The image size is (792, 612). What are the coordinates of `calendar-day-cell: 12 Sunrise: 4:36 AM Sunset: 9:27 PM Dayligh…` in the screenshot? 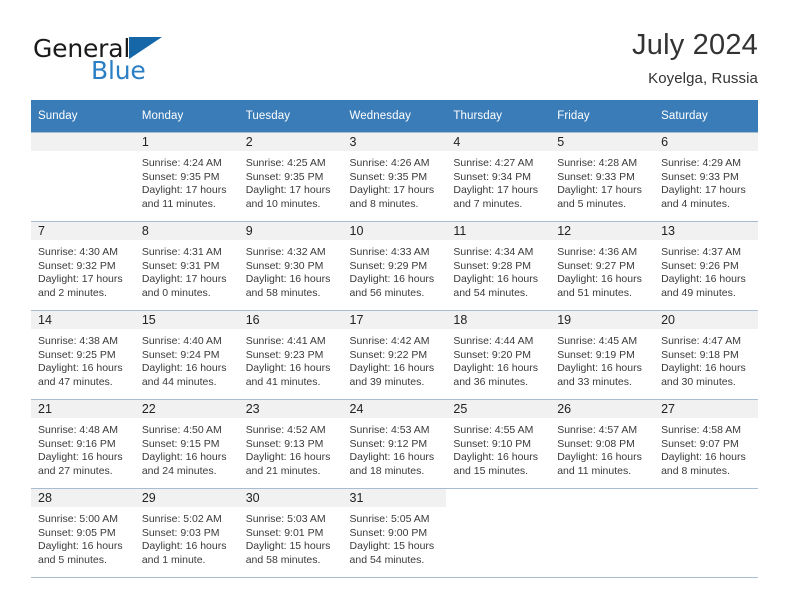 It's located at (602, 265).